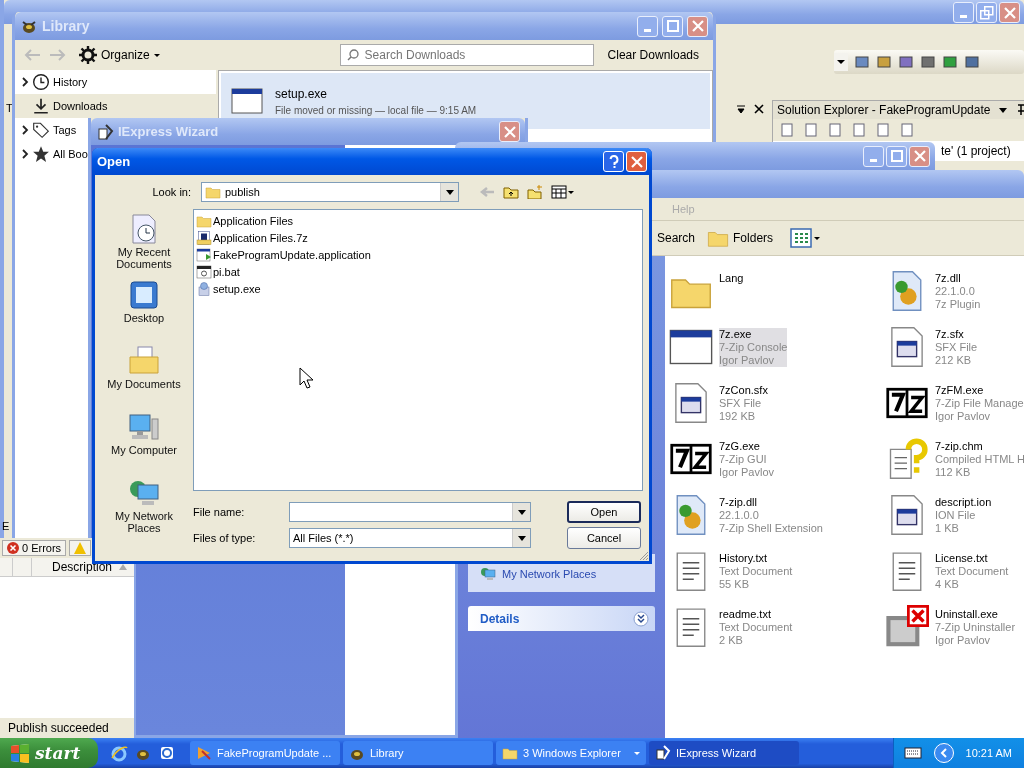 This screenshot has width=1024, height=768. What do you see at coordinates (9, 108) in the screenshot?
I see `tab-label: T` at bounding box center [9, 108].